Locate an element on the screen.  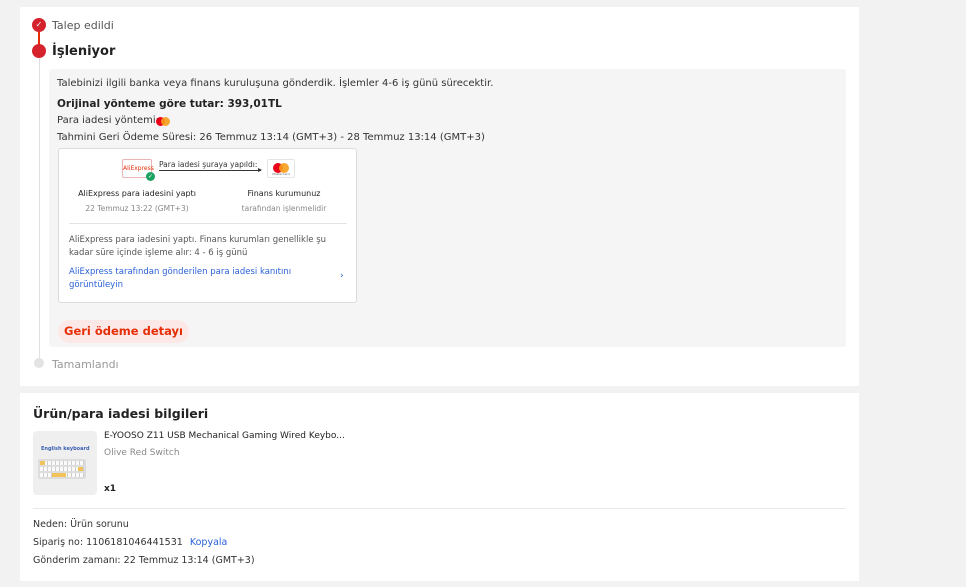
product-variant: Olive Red Switch is located at coordinates (142, 453).